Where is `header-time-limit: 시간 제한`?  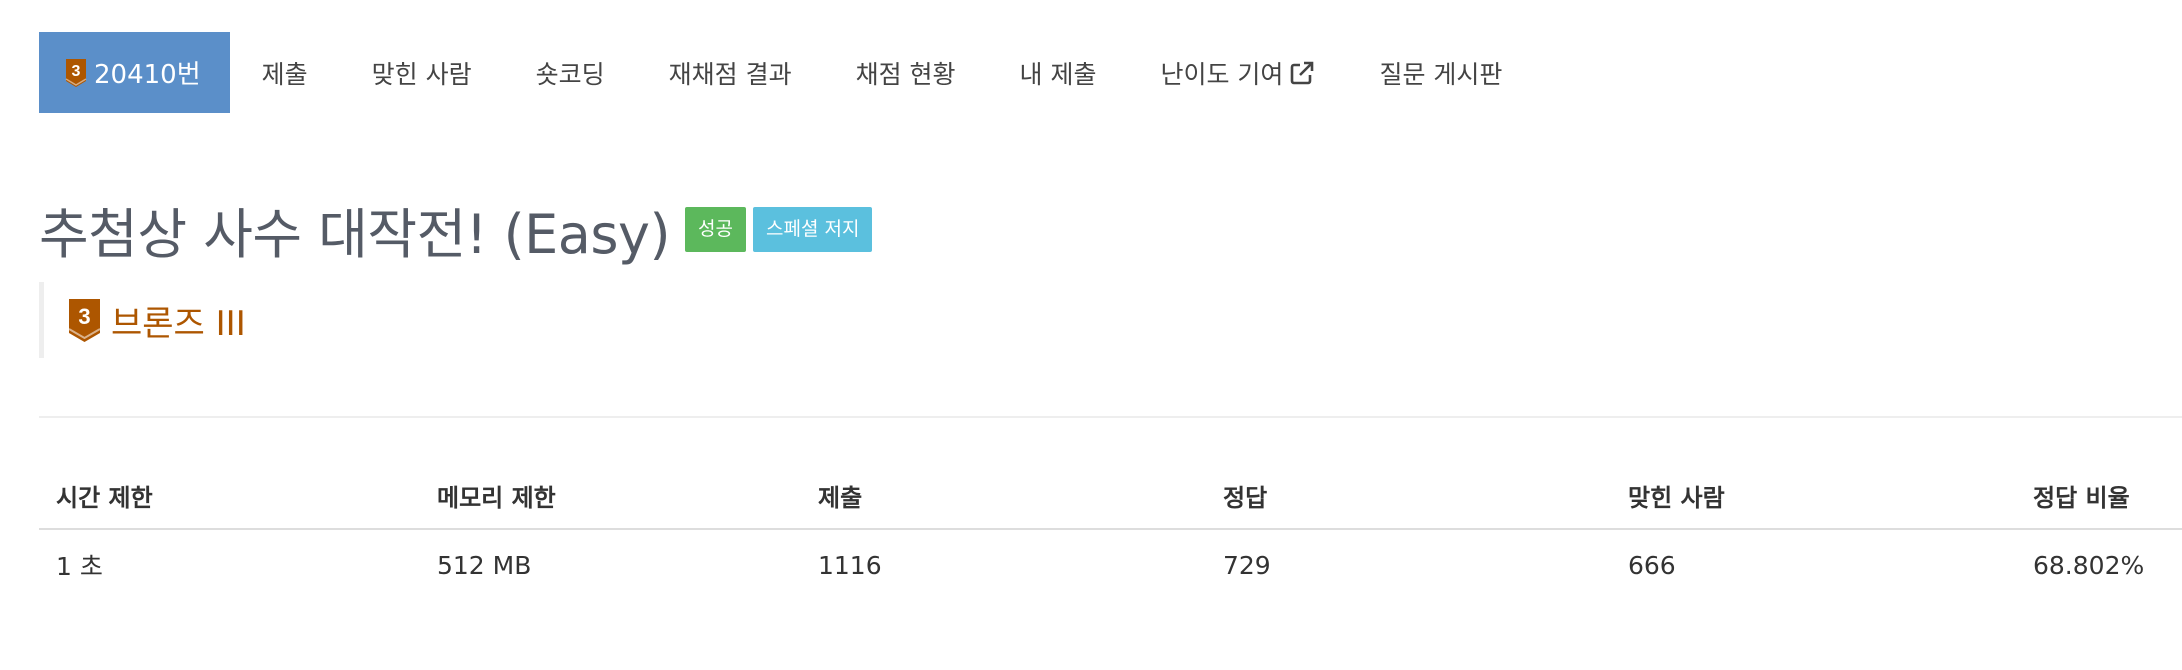
header-time-limit: 시간 제한 is located at coordinates (229, 496).